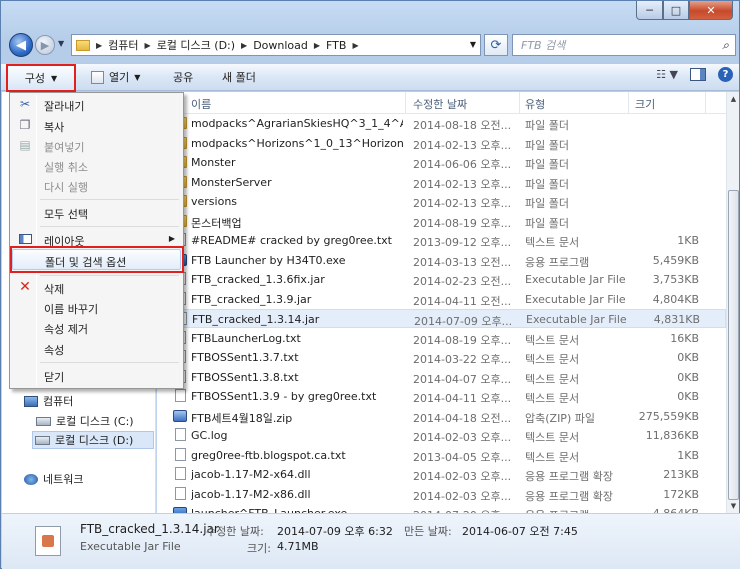 The height and width of the screenshot is (569, 740). Describe the element at coordinates (209, 435) in the screenshot. I see `file-name: GC.log` at that location.